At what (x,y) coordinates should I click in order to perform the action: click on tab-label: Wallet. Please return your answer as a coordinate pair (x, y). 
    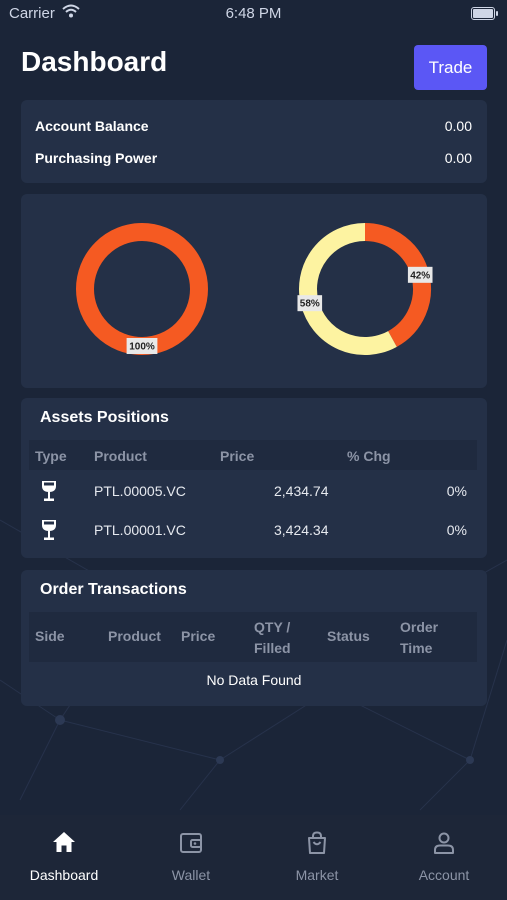
    Looking at the image, I should click on (191, 875).